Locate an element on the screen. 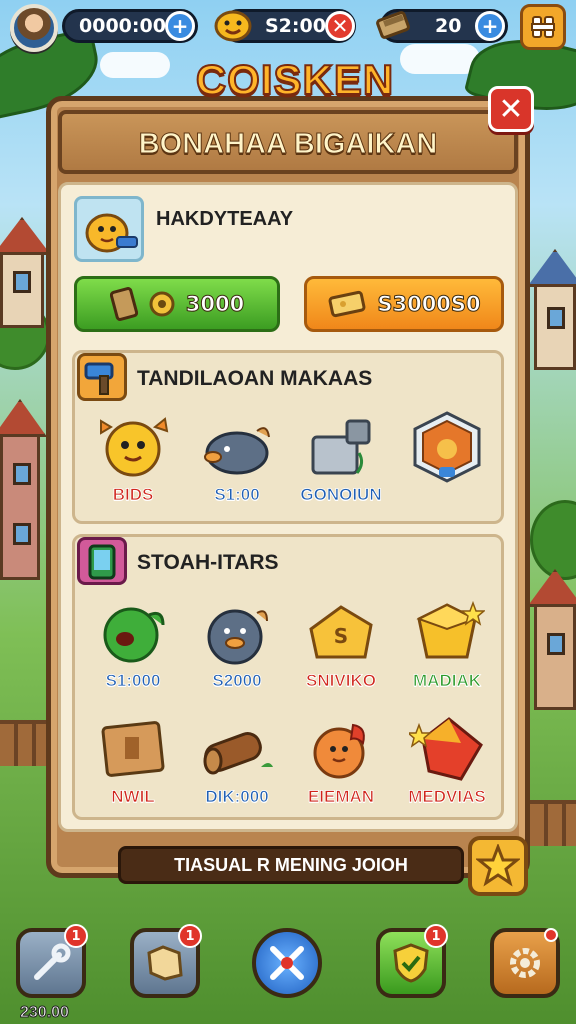  quest-nav-button: 1 is located at coordinates (412, 961).